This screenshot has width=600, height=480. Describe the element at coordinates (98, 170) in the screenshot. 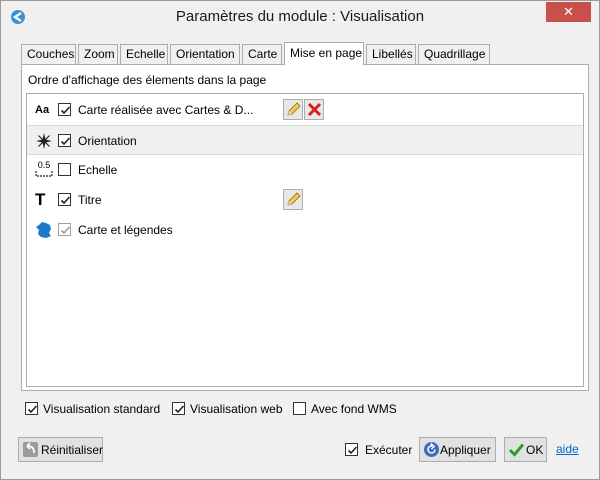

I see `item-label: Echelle` at that location.